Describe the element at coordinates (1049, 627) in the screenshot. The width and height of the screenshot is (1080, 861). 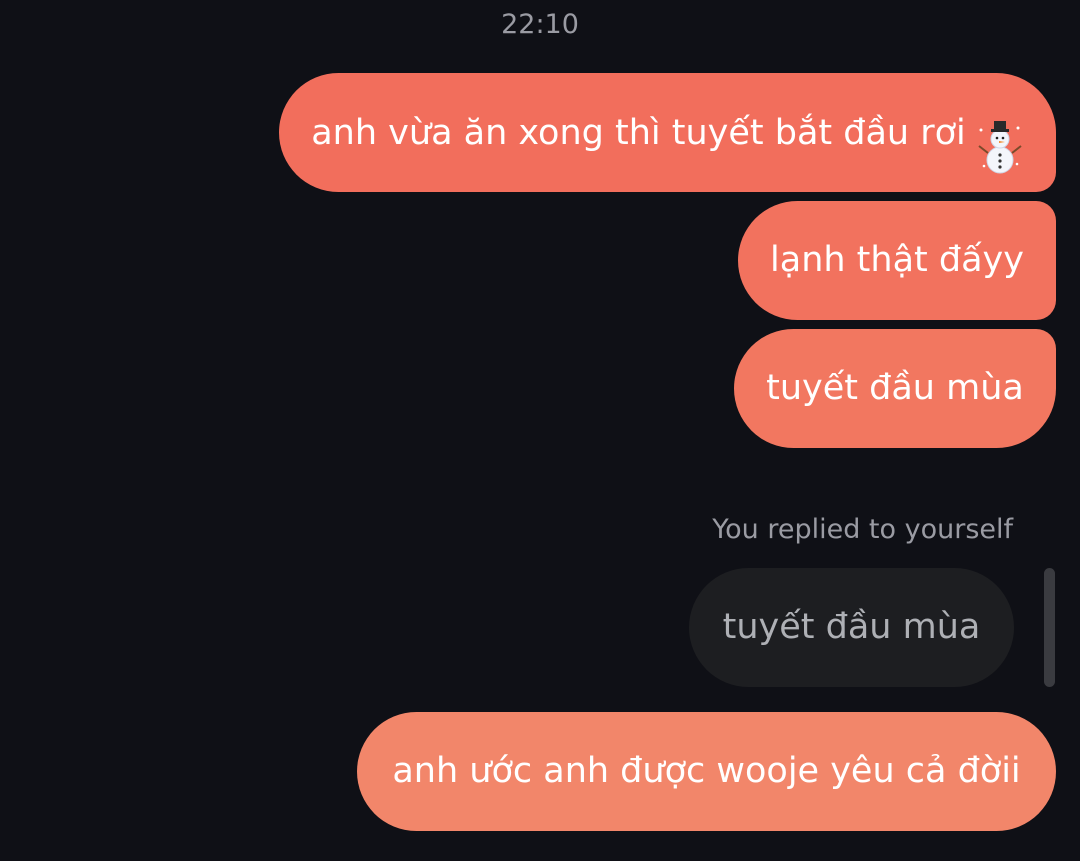
I see `reply-indicator-bar` at that location.